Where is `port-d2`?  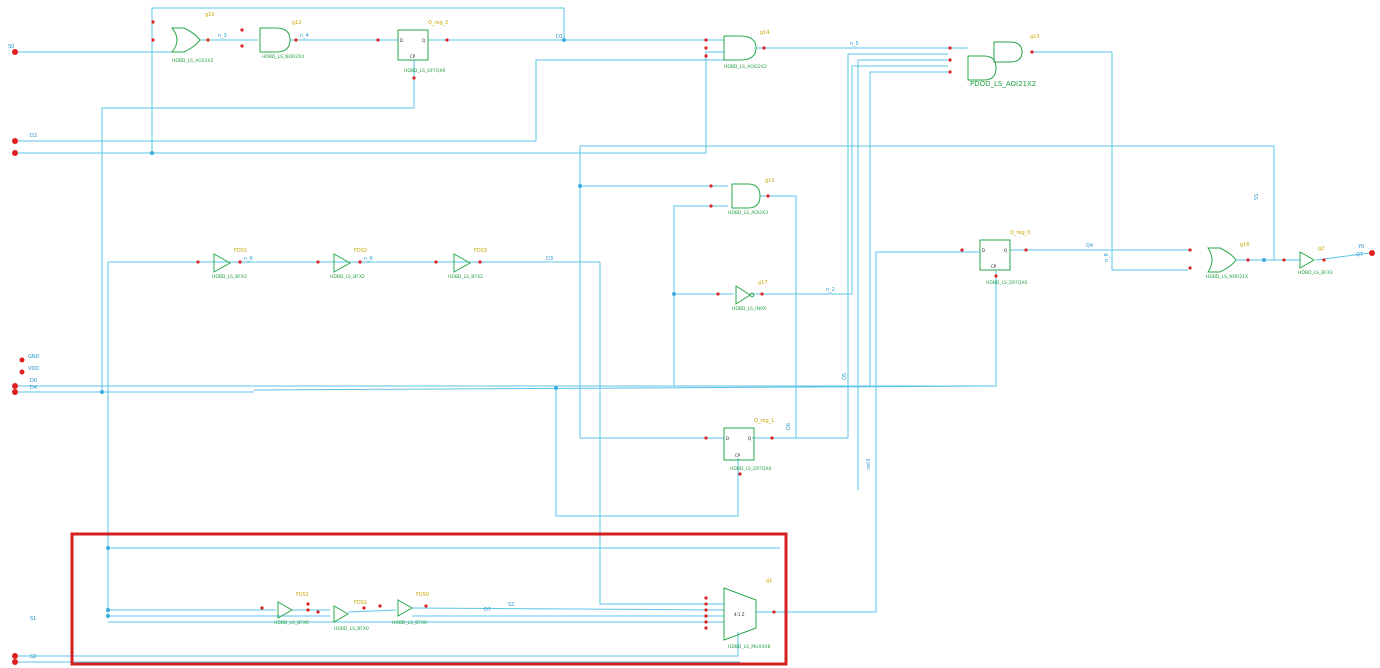
port-d2 is located at coordinates (15, 141).